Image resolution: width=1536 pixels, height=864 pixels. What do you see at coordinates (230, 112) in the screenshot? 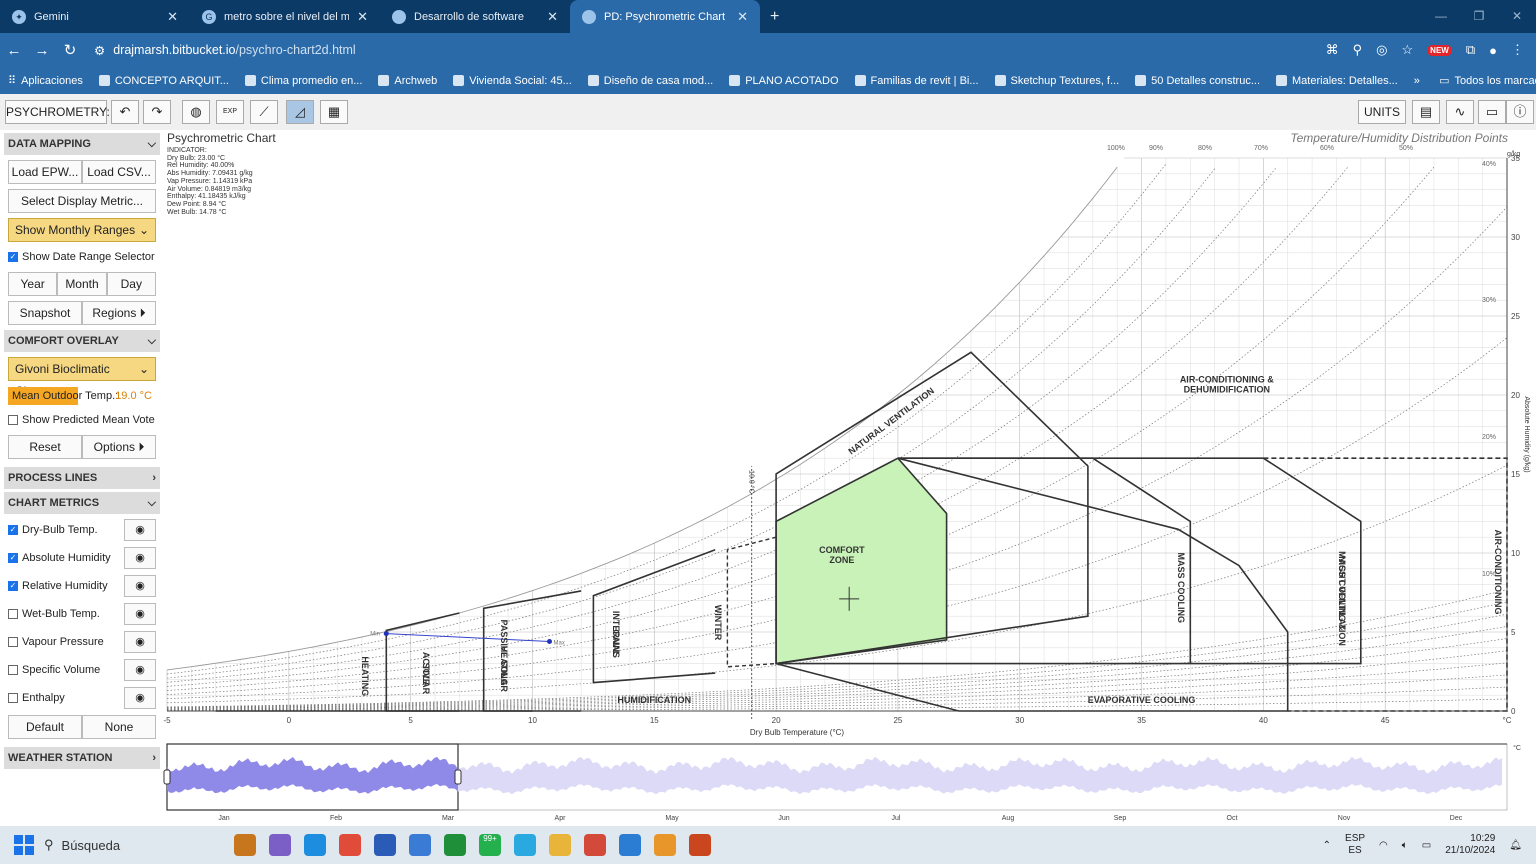
I see `export-button: EXP` at bounding box center [230, 112].